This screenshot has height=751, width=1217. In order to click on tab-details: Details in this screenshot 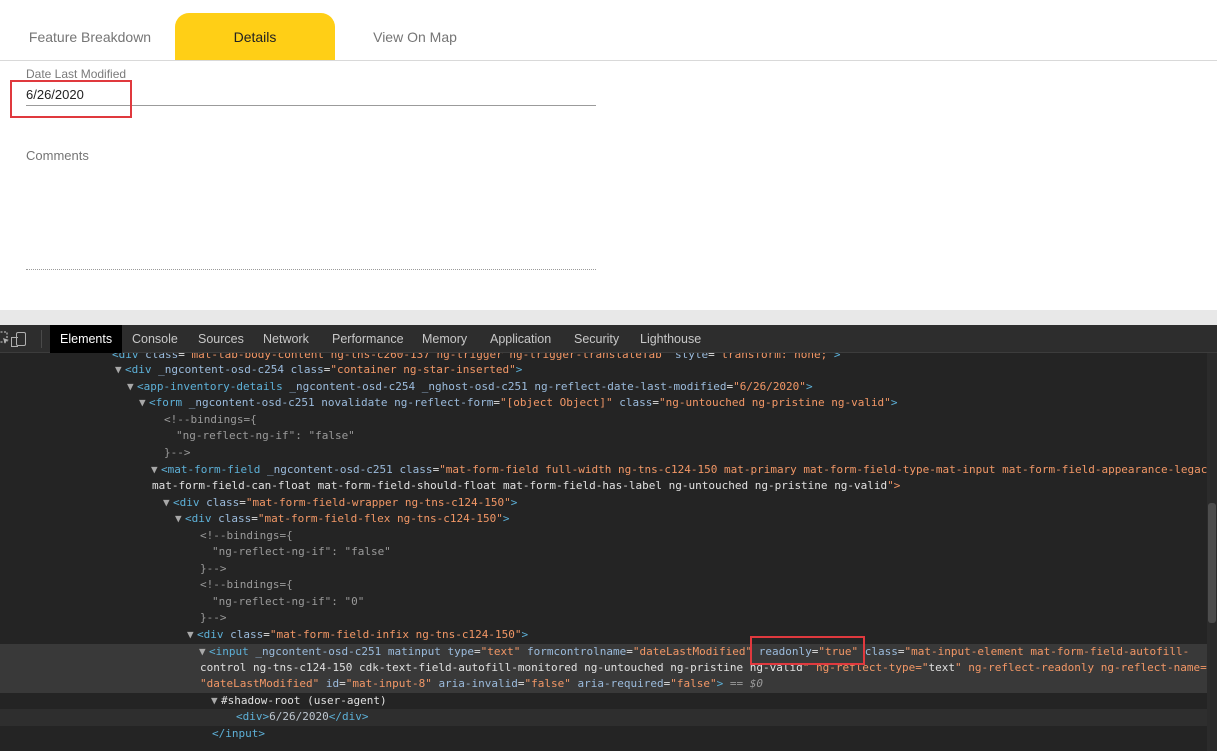, I will do `click(255, 36)`.